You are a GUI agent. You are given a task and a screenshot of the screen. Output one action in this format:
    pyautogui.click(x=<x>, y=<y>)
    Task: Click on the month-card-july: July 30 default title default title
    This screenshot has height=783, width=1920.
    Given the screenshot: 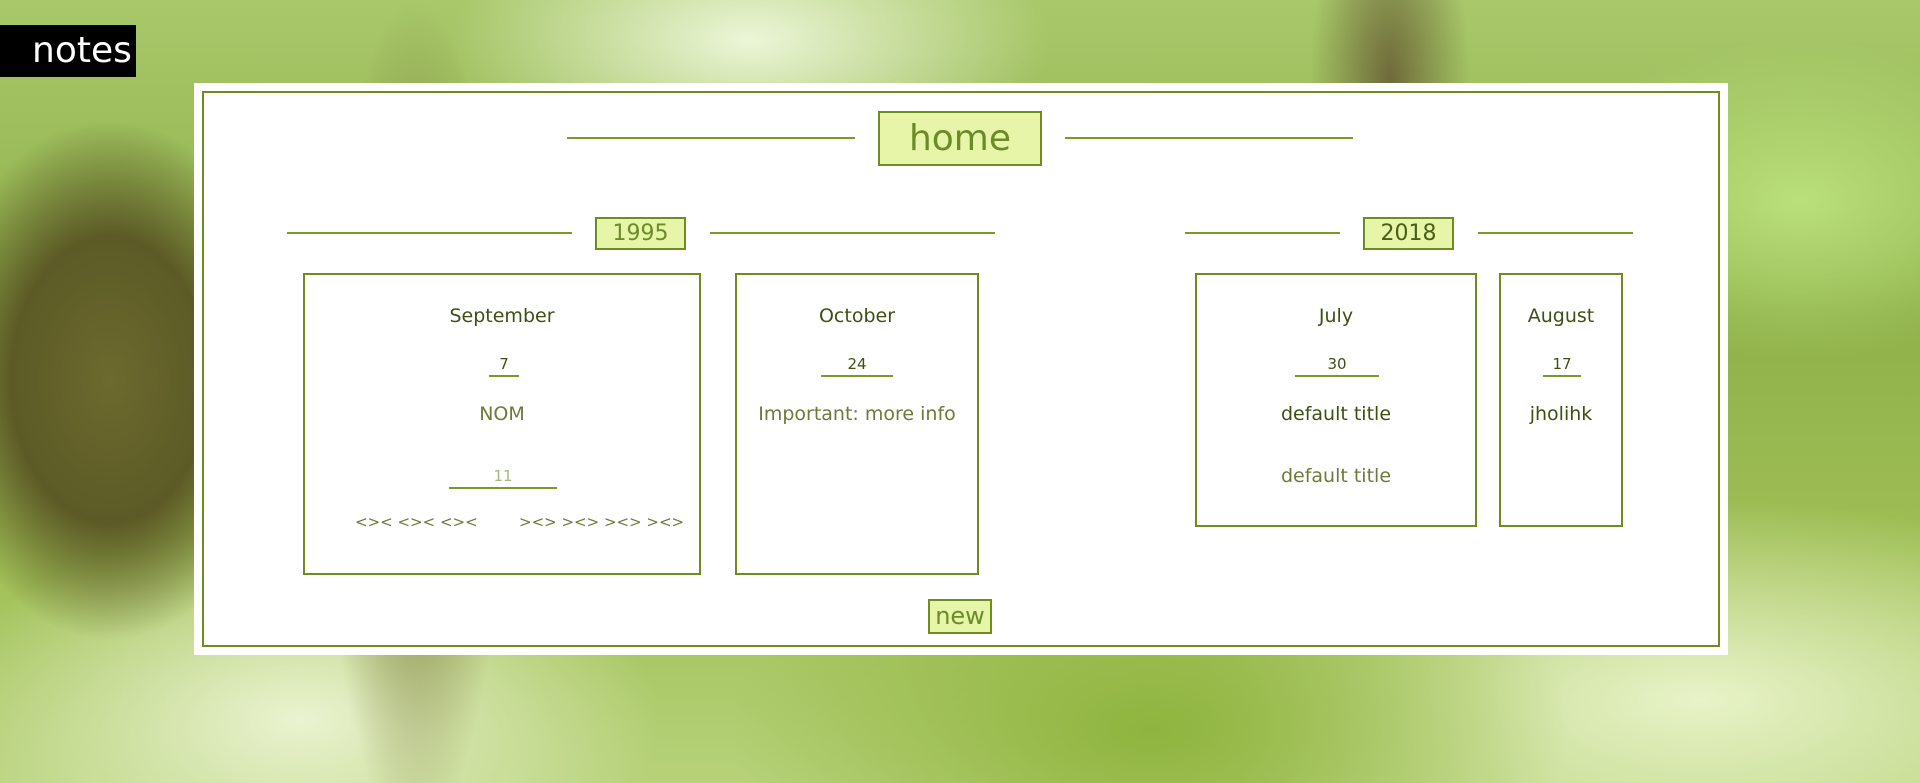 What is the action you would take?
    pyautogui.click(x=1336, y=400)
    